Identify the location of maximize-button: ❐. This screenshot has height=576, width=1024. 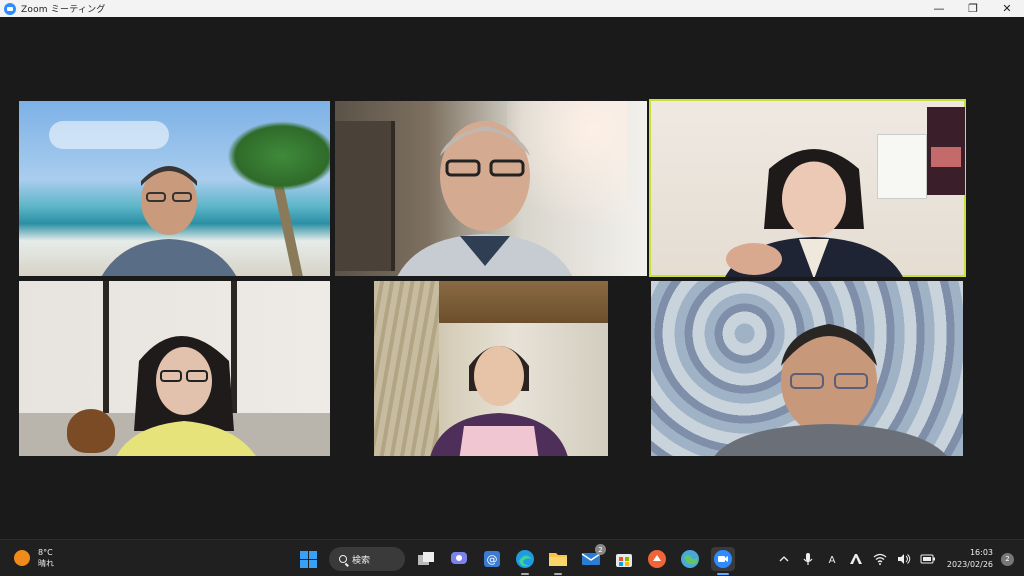
(973, 8).